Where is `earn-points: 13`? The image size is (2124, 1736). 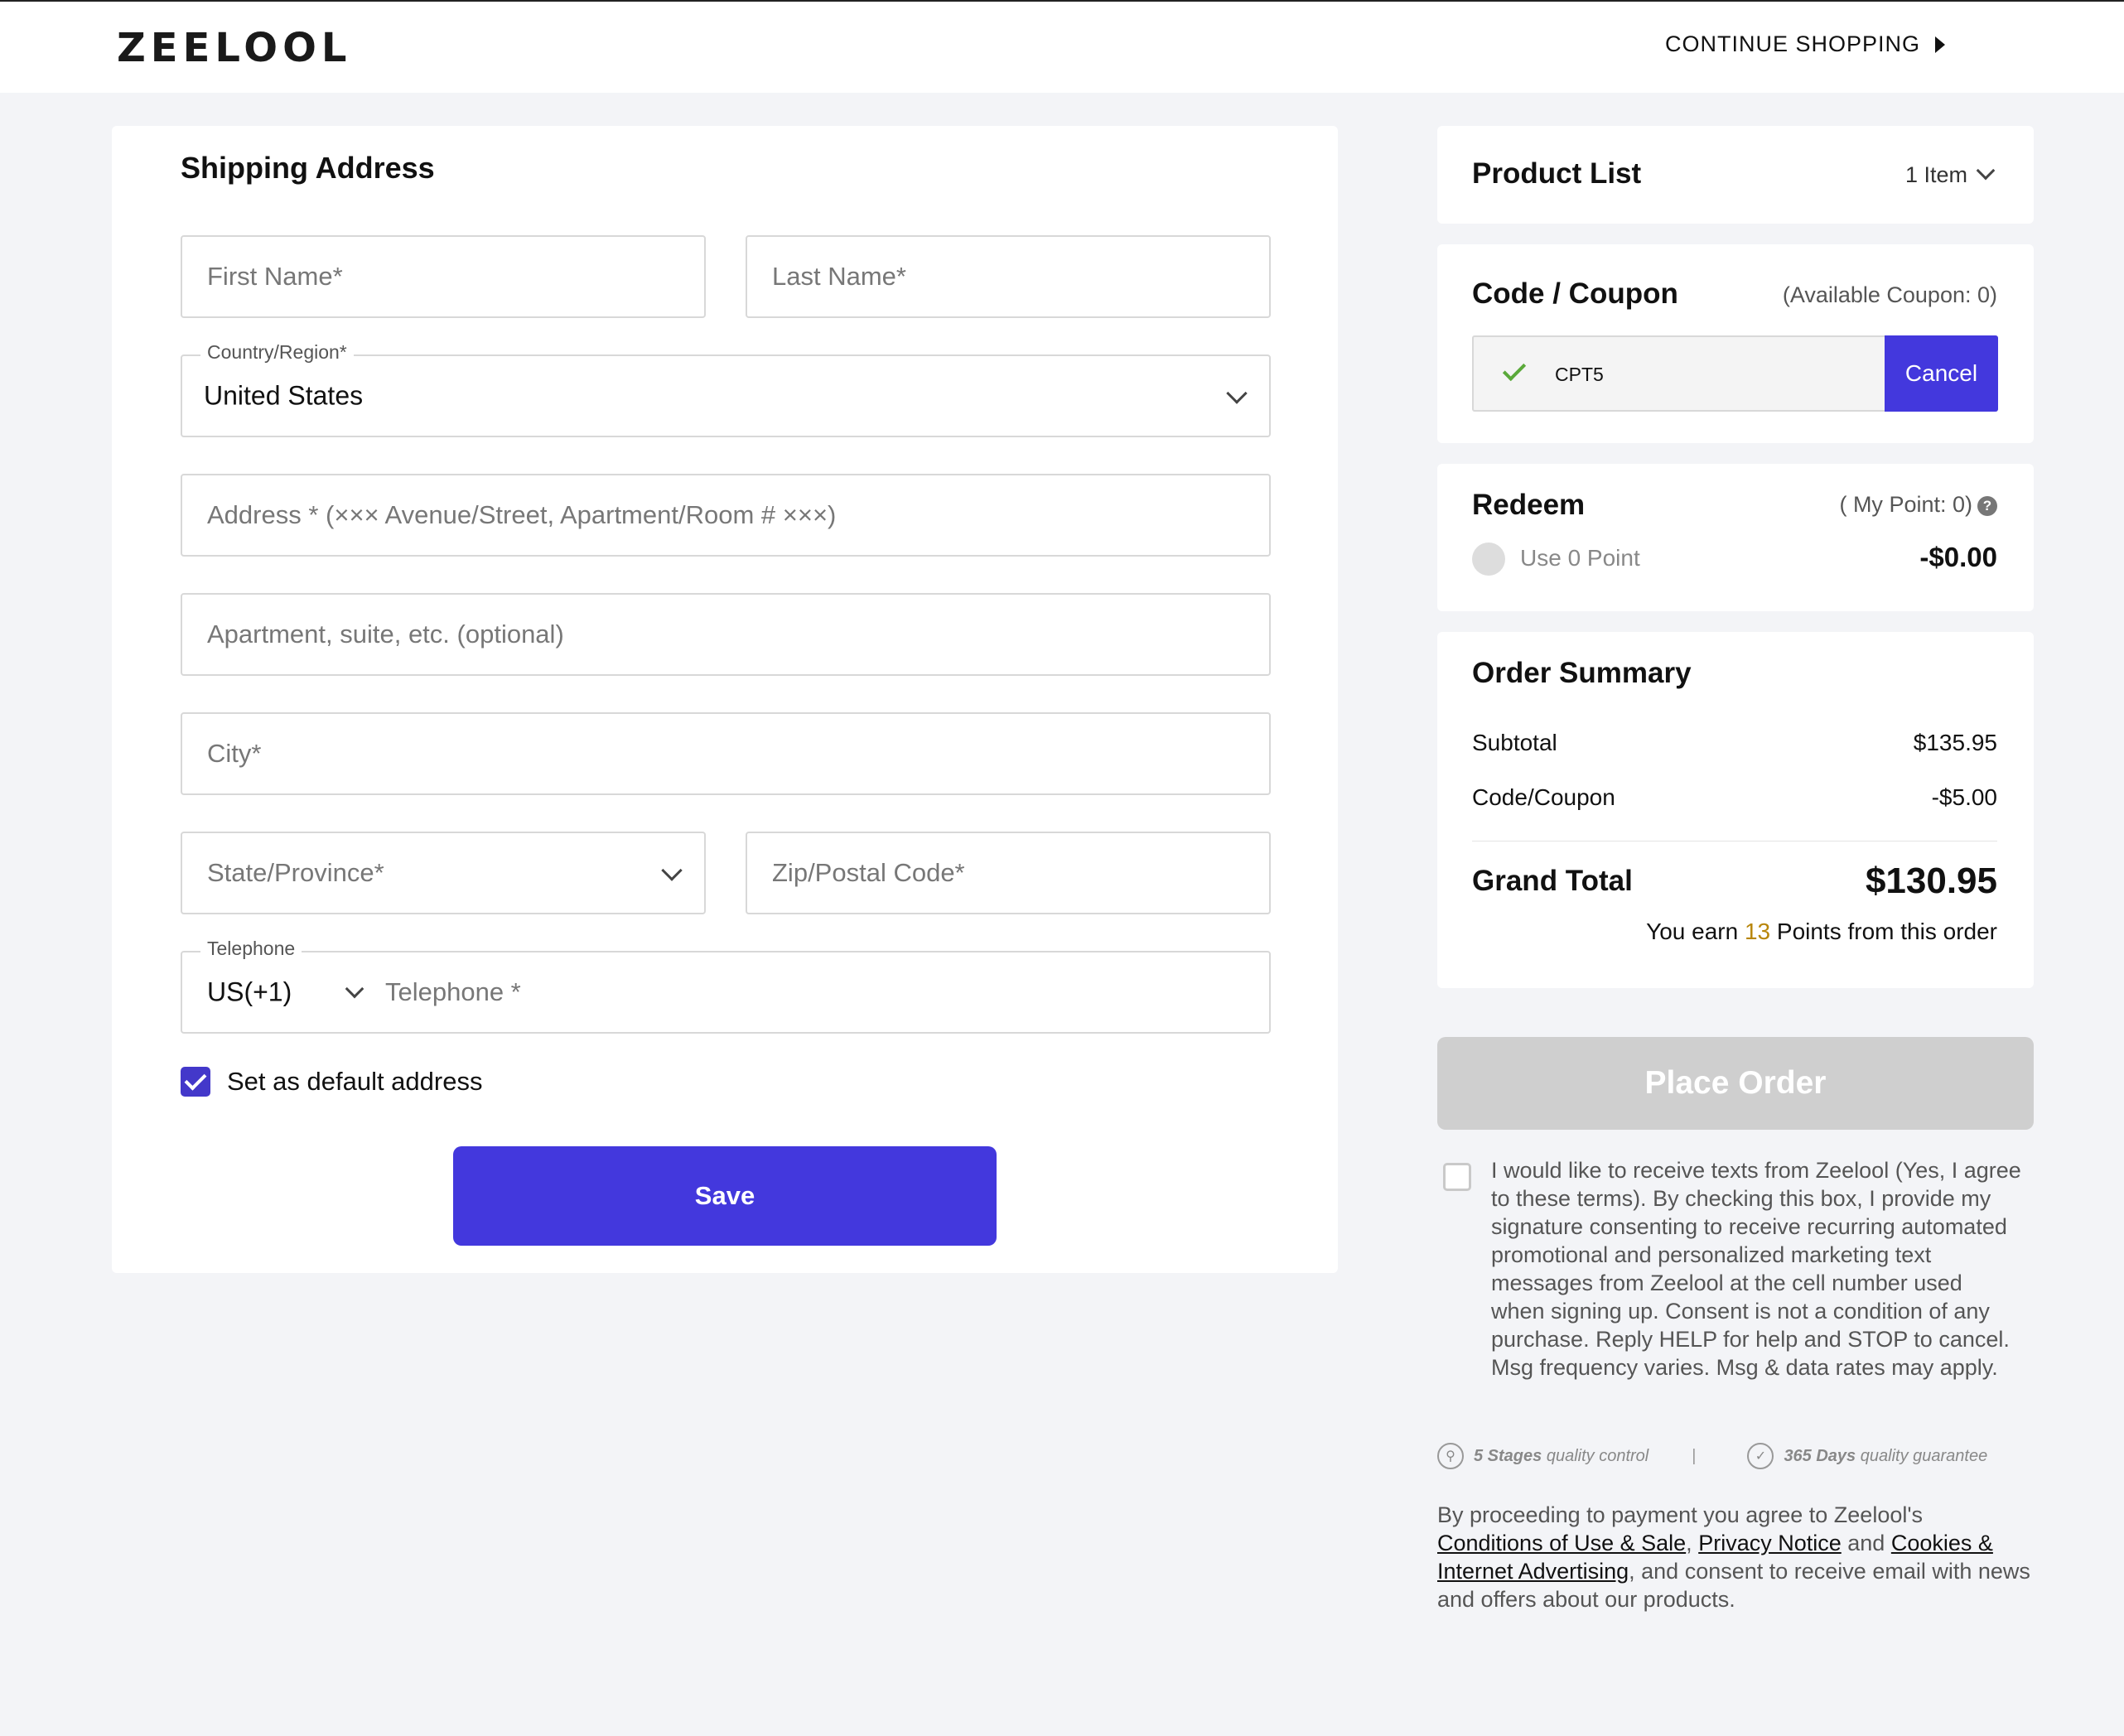
earn-points: 13 is located at coordinates (1757, 931).